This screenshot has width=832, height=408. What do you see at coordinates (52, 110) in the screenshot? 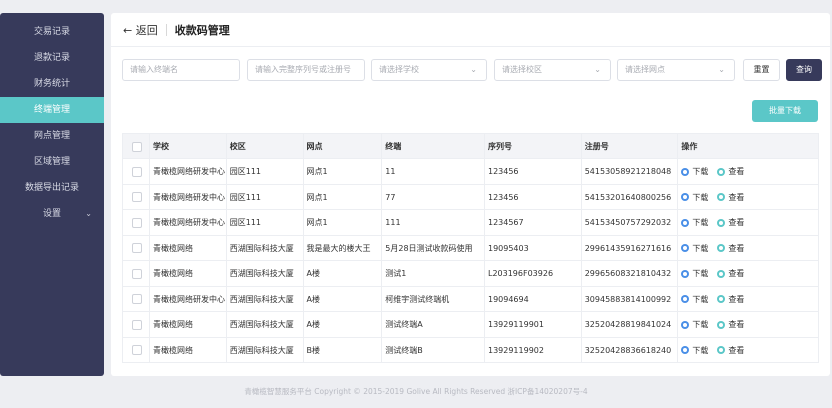
I see `sidebar-item-terminals: 终端管理` at bounding box center [52, 110].